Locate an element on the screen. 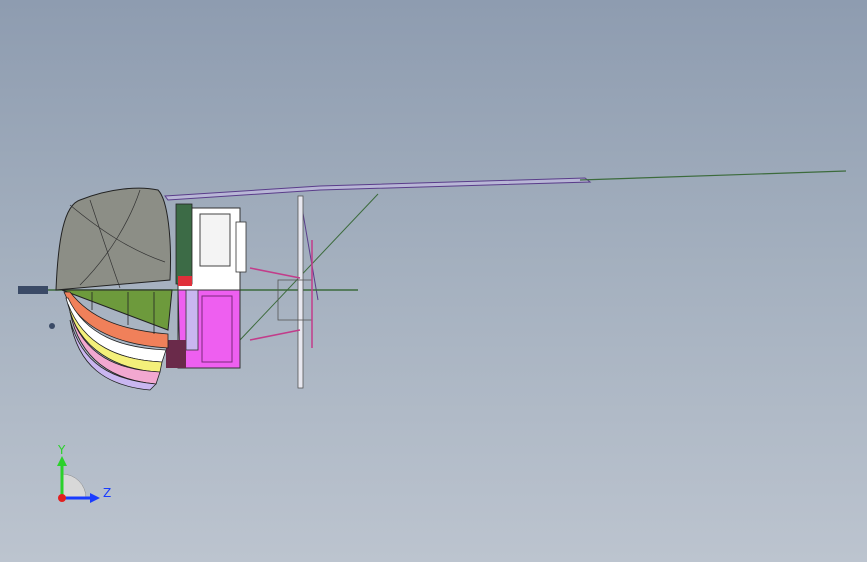 This screenshot has width=867, height=562. wing-tip-line is located at coordinates (713, 175).